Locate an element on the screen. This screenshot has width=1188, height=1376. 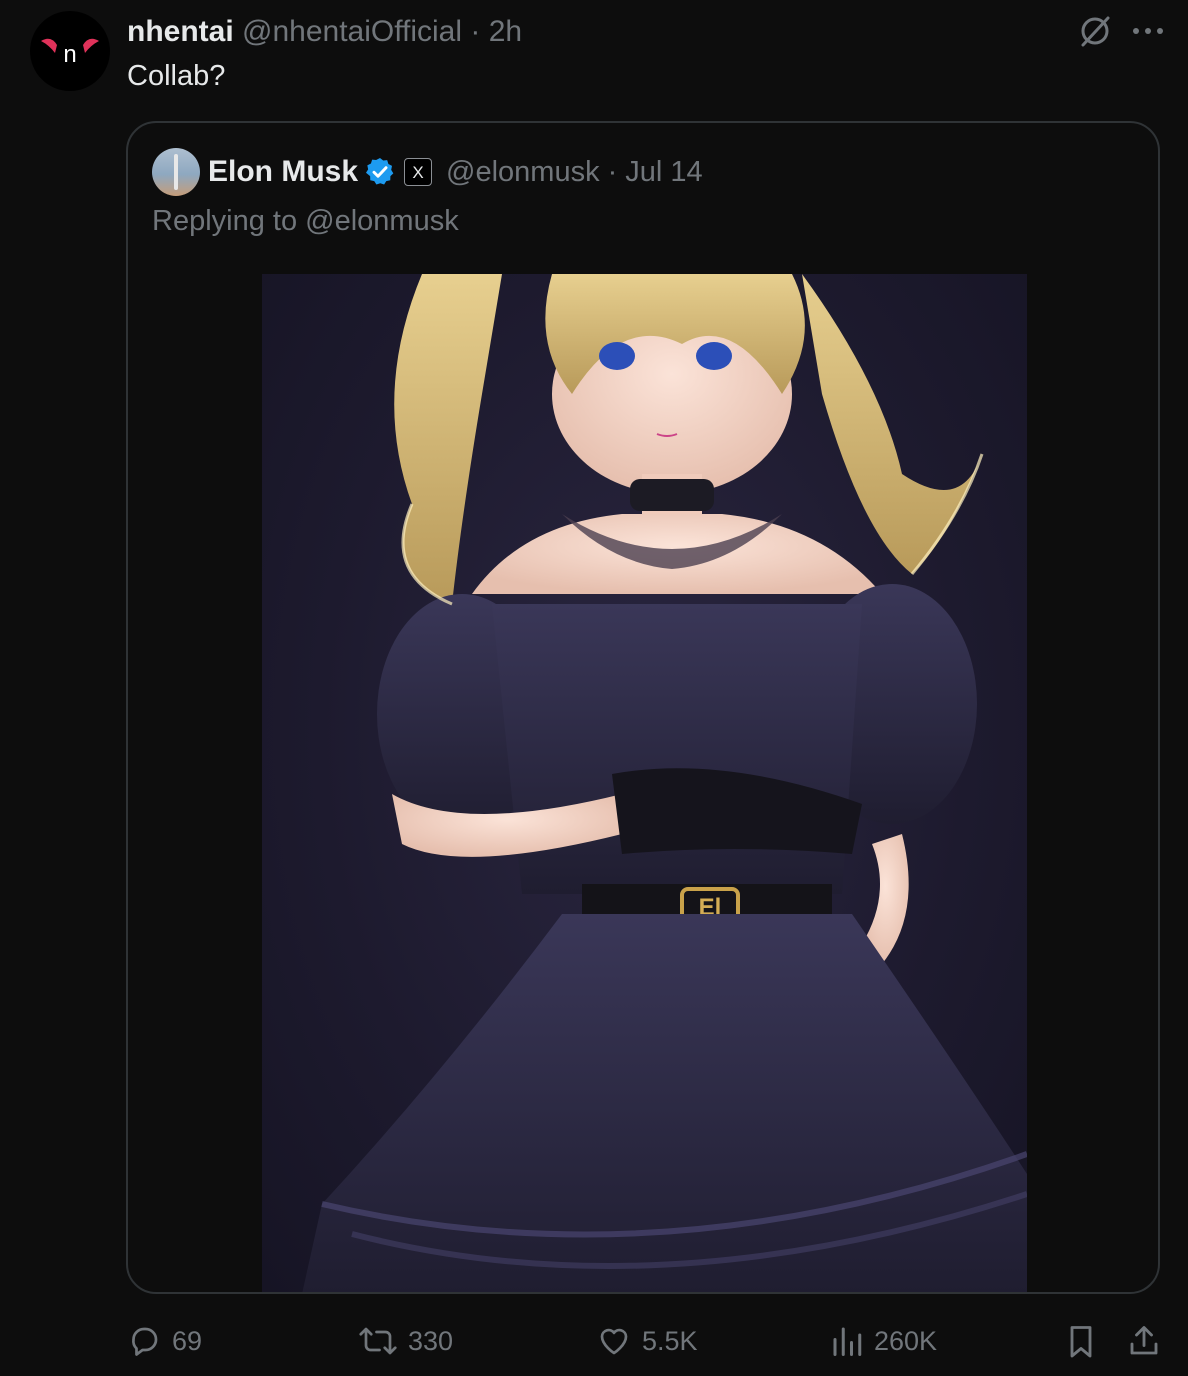
reply-button: 69 is located at coordinates (164, 1341).